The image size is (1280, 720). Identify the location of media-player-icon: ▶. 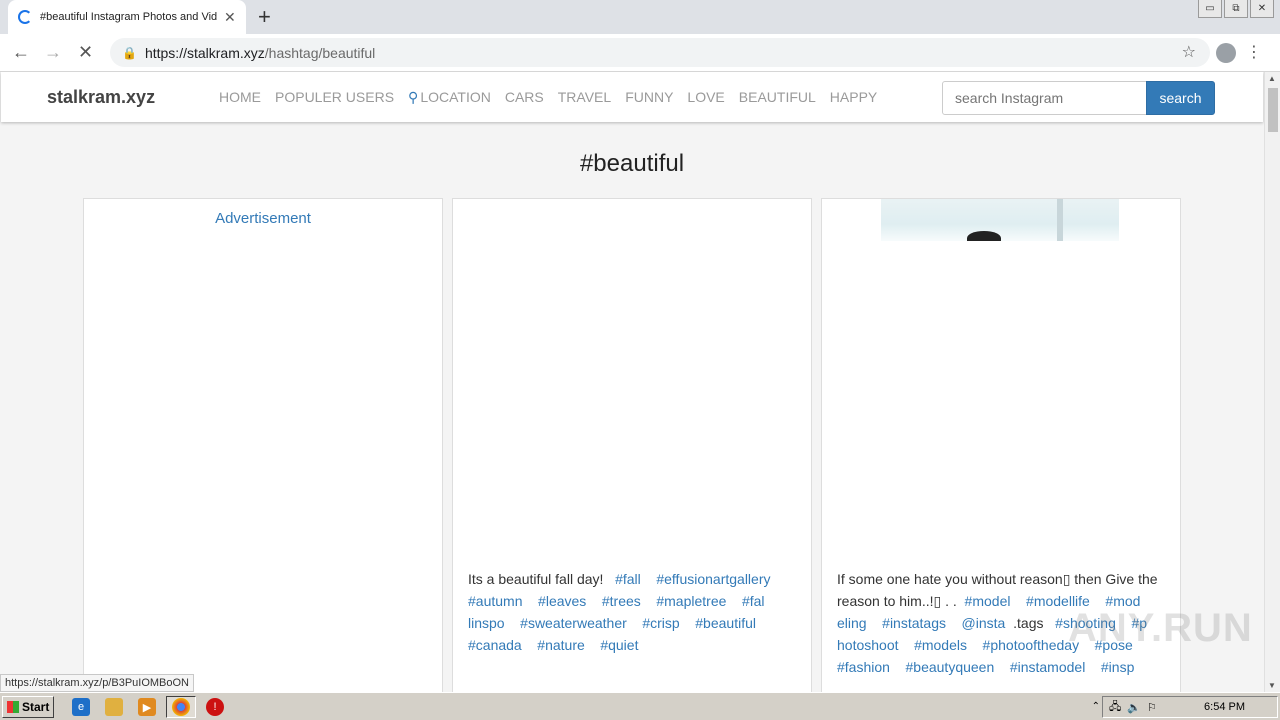
(147, 707).